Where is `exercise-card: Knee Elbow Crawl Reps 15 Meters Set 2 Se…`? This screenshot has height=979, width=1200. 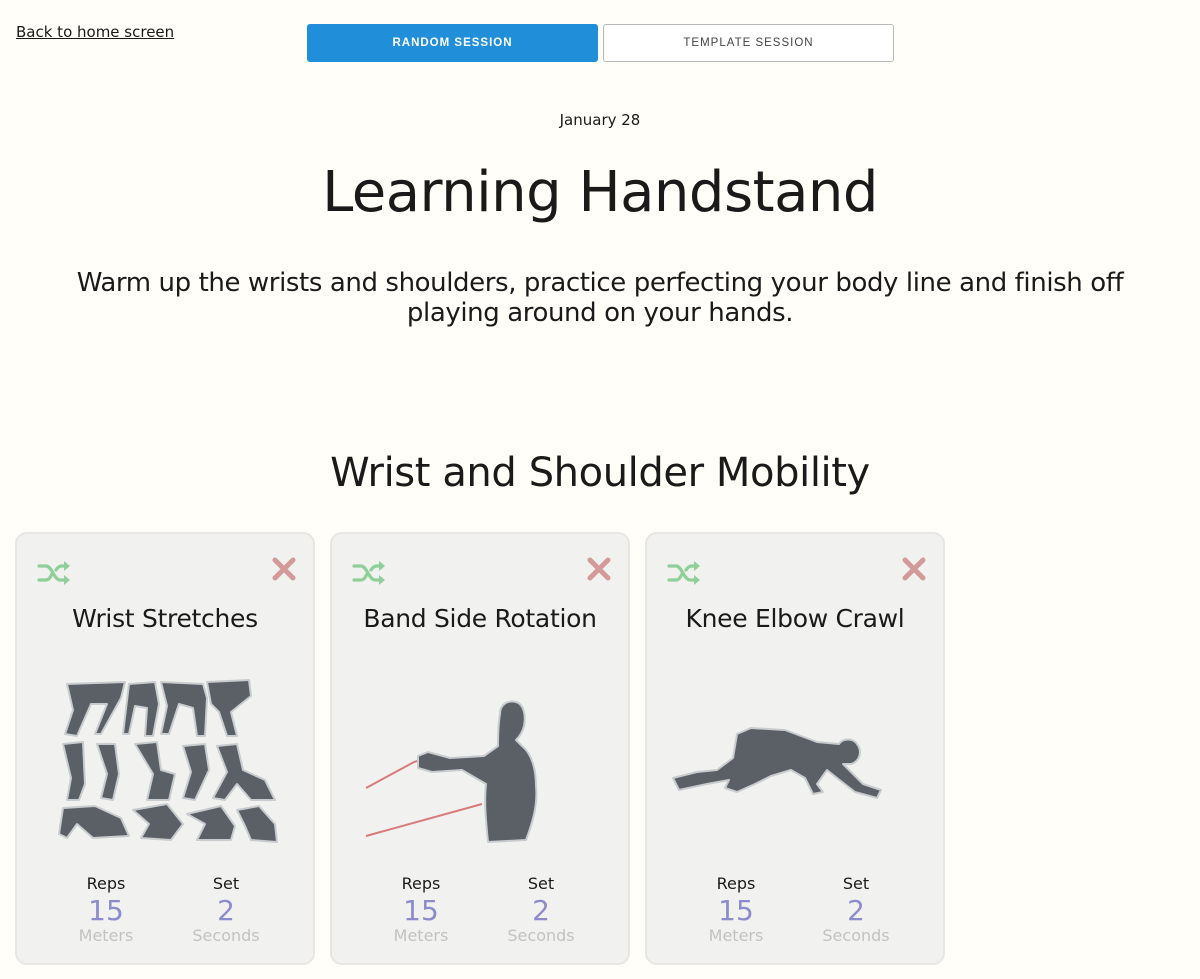 exercise-card: Knee Elbow Crawl Reps 15 Meters Set 2 Se… is located at coordinates (795, 748).